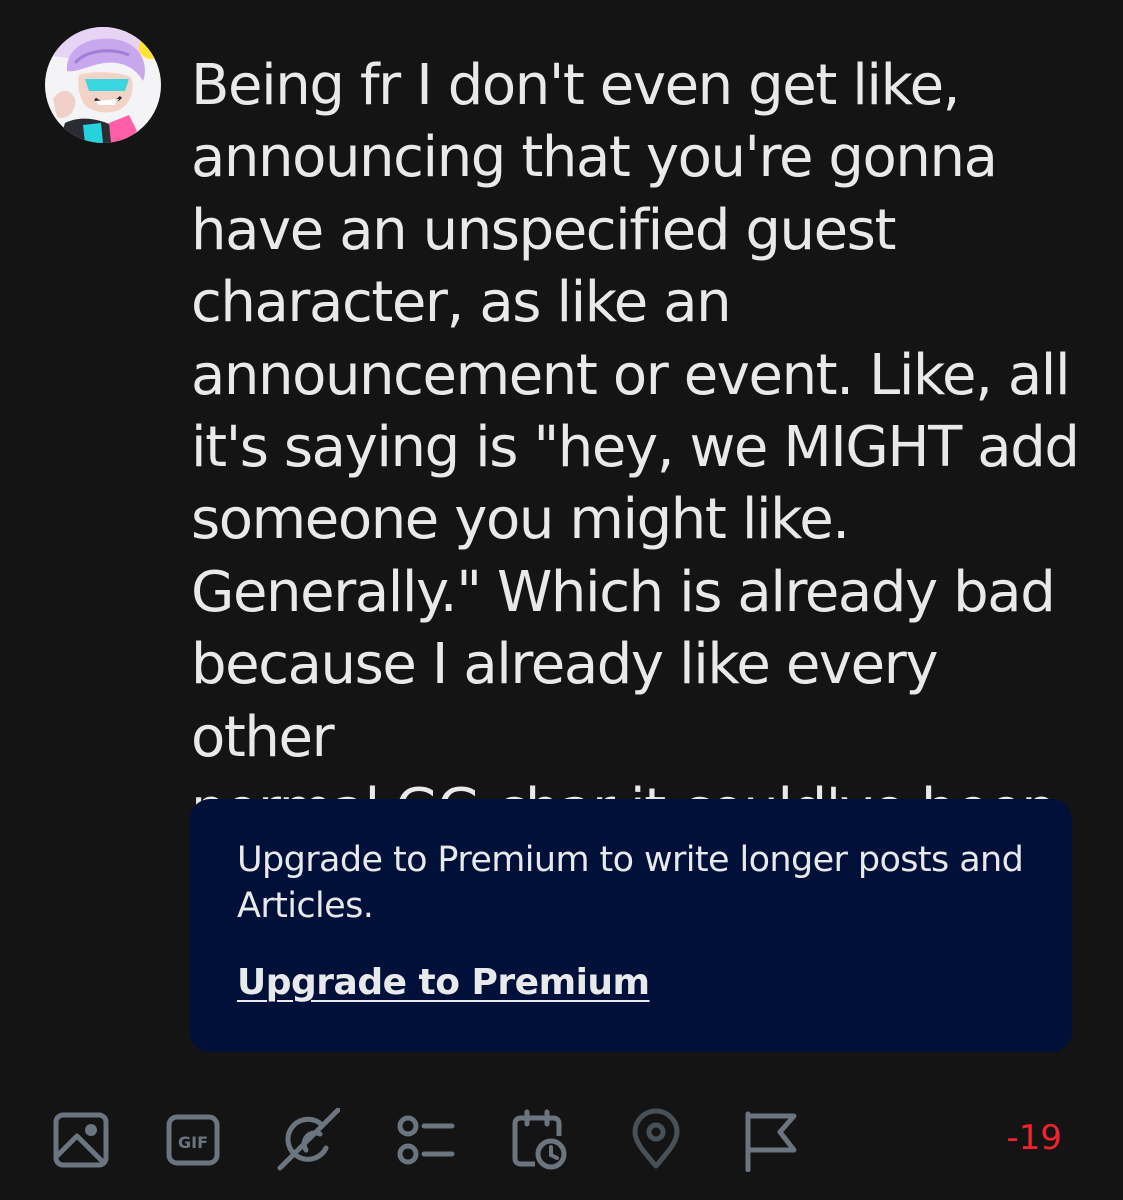 The width and height of the screenshot is (1123, 1200). I want to click on add-media-button, so click(81, 1140).